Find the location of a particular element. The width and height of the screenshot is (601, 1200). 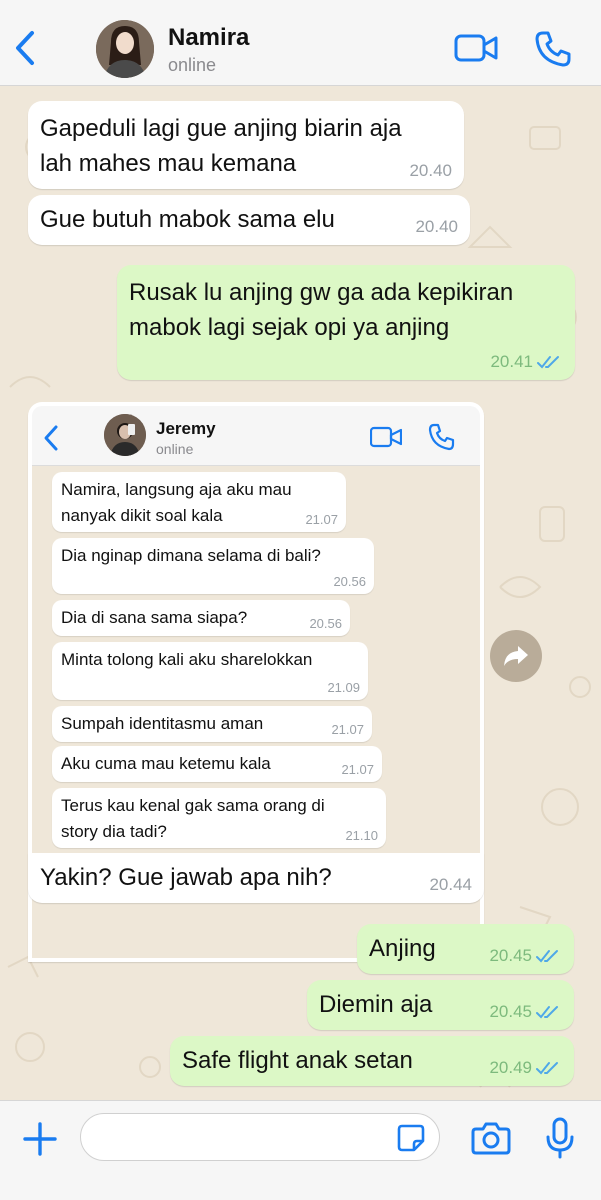

message-text: Diemin aja is located at coordinates (376, 1004).